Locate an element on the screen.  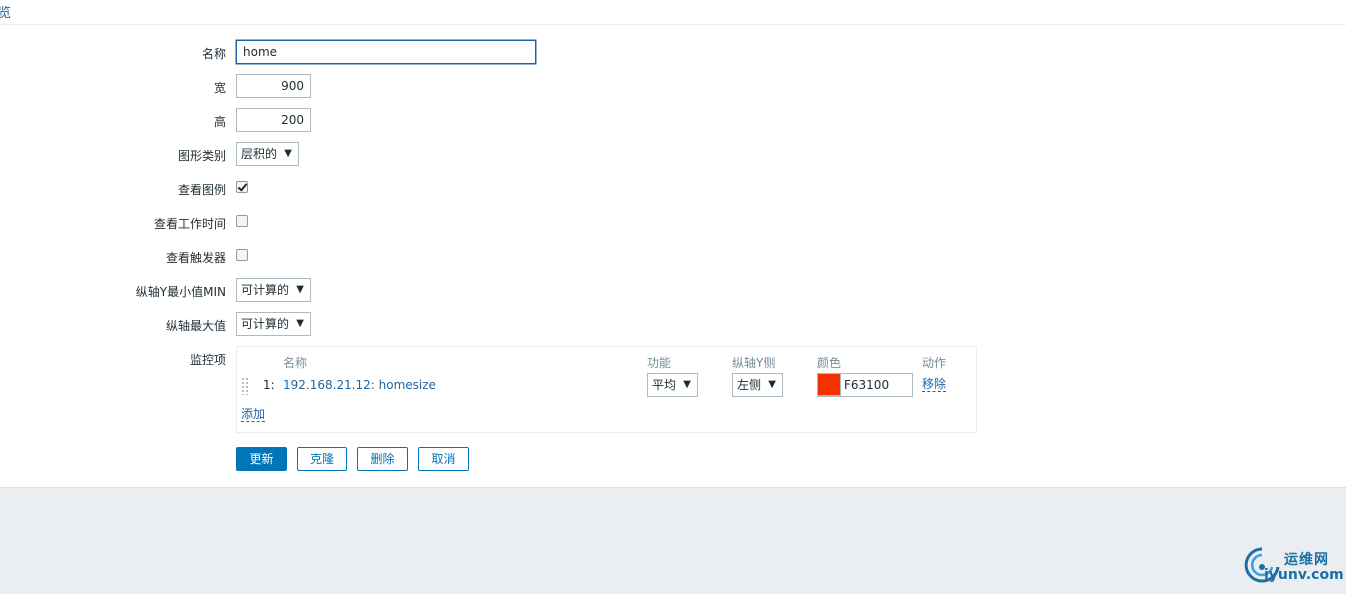
watermark-cn: 运维网 is located at coordinates (1306, 560).